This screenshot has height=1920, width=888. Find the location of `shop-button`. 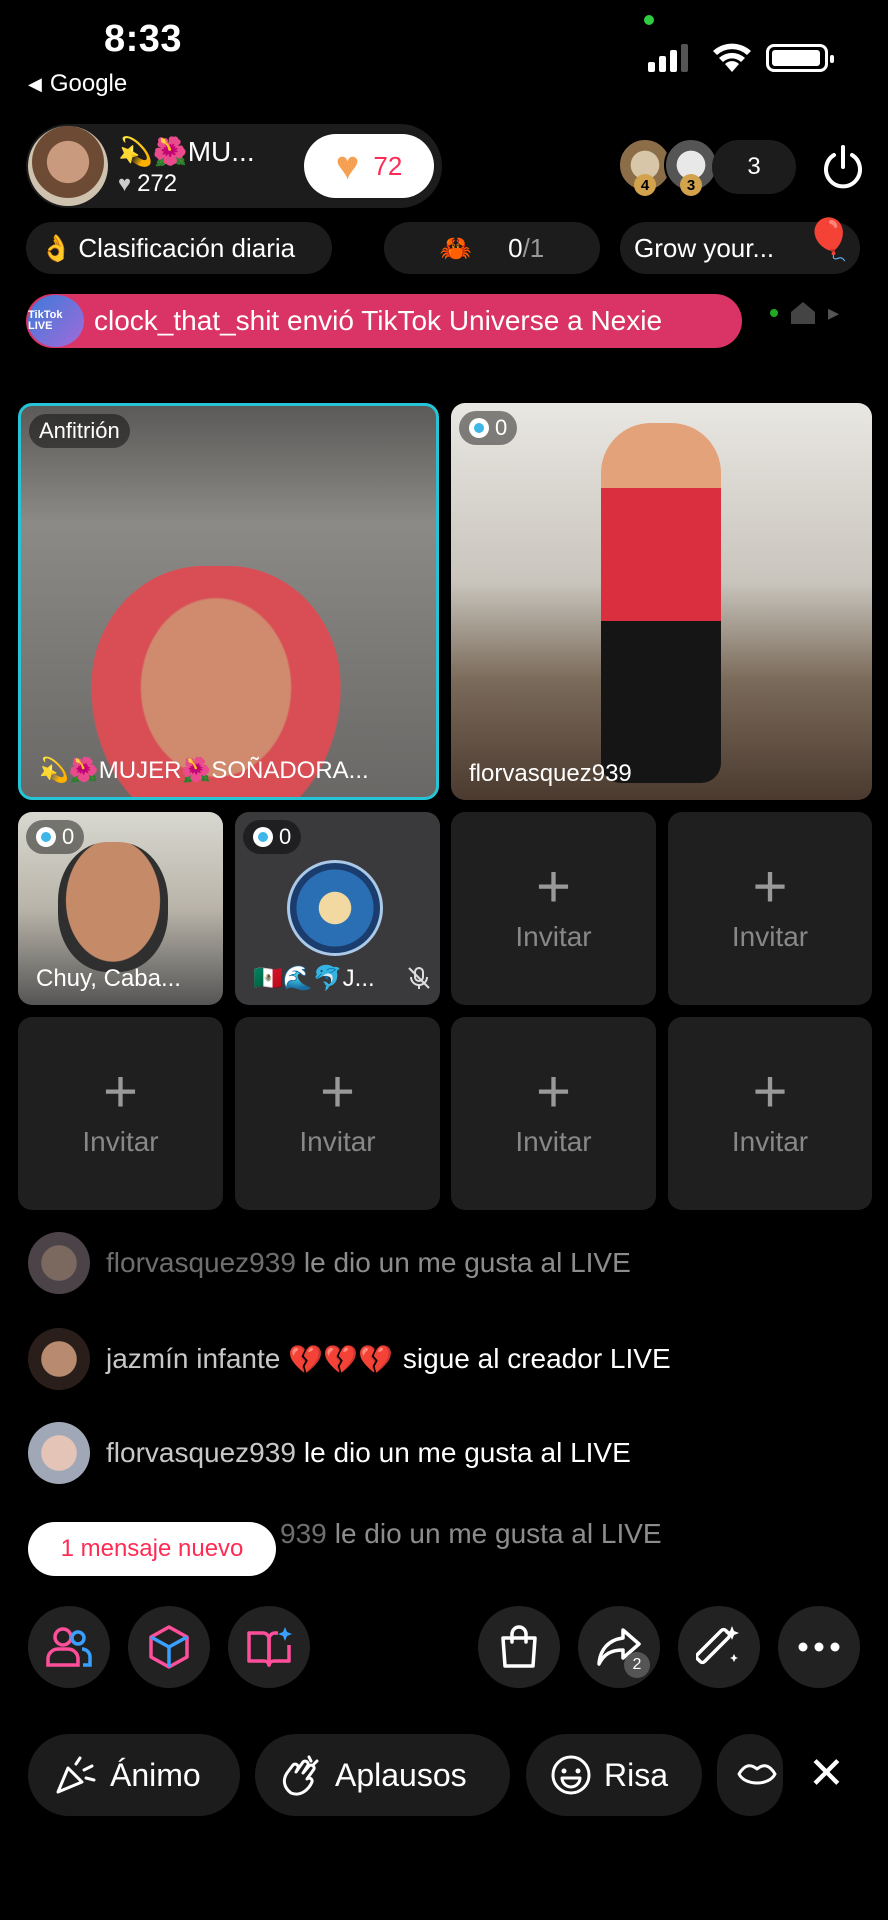

shop-button is located at coordinates (519, 1647).